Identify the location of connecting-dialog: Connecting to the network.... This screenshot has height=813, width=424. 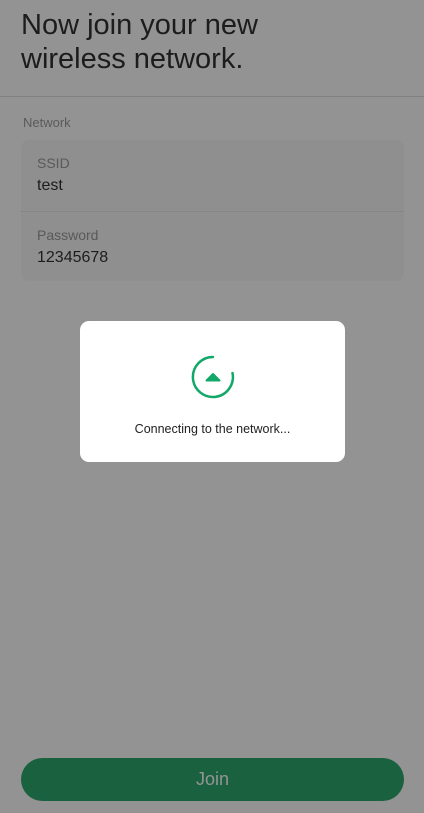
(212, 391).